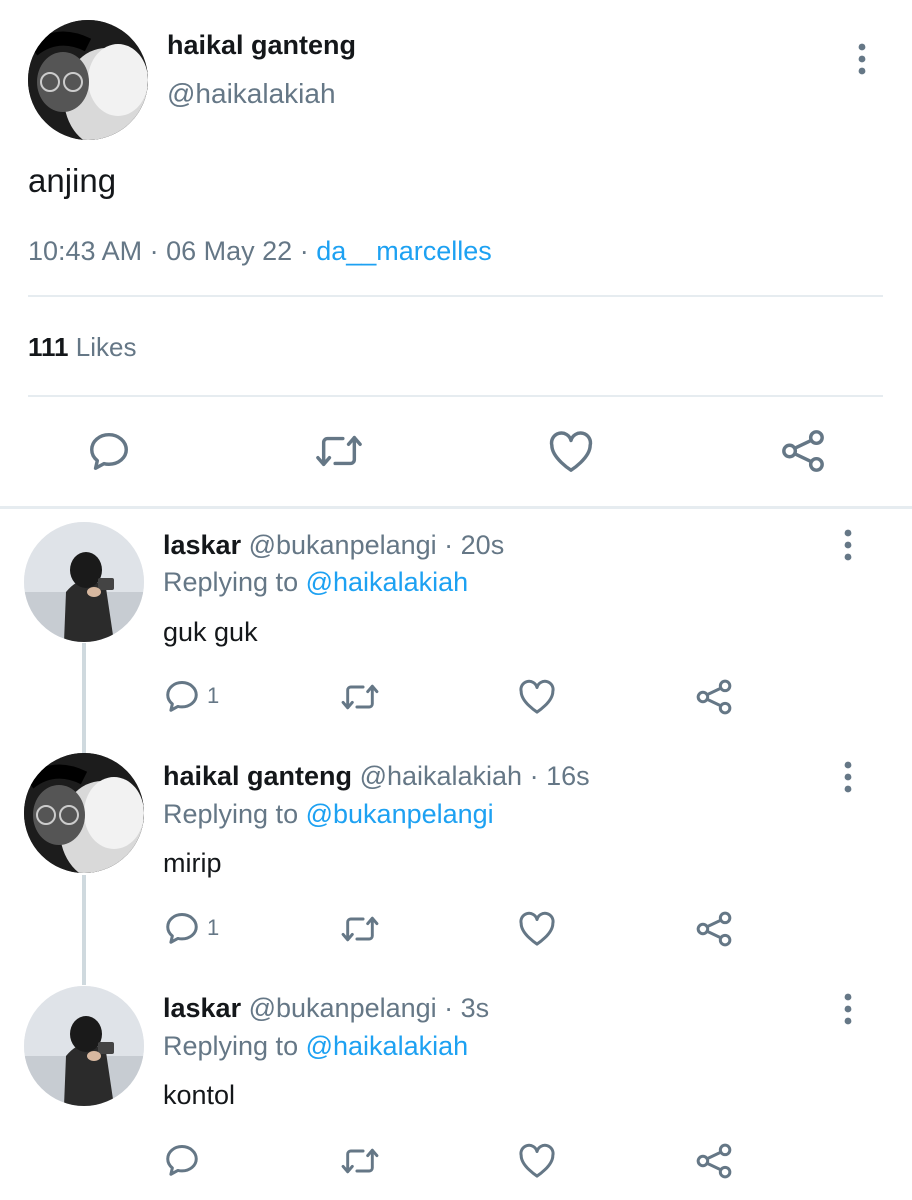 This screenshot has height=1200, width=912. What do you see at coordinates (441, 776) in the screenshot?
I see `reply-author-handle: @haikalakiah` at bounding box center [441, 776].